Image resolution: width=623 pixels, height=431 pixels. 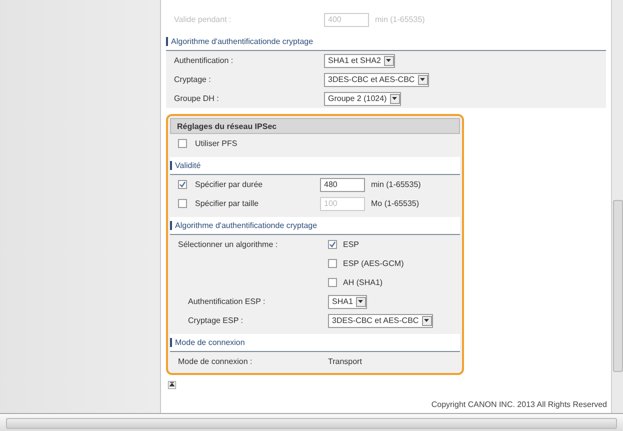 I want to click on checkbox-label: ESP, so click(x=351, y=244).